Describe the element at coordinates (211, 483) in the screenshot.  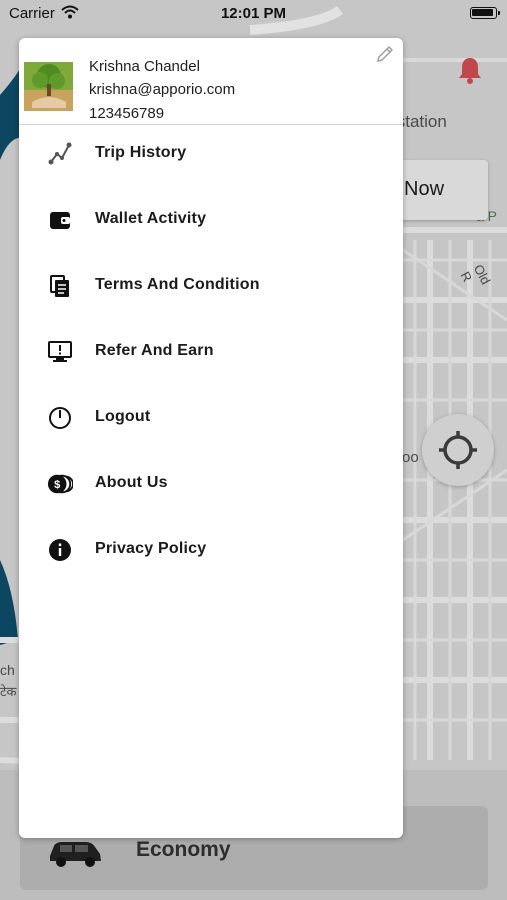
I see `menu-item-about-us: $ About Us` at that location.